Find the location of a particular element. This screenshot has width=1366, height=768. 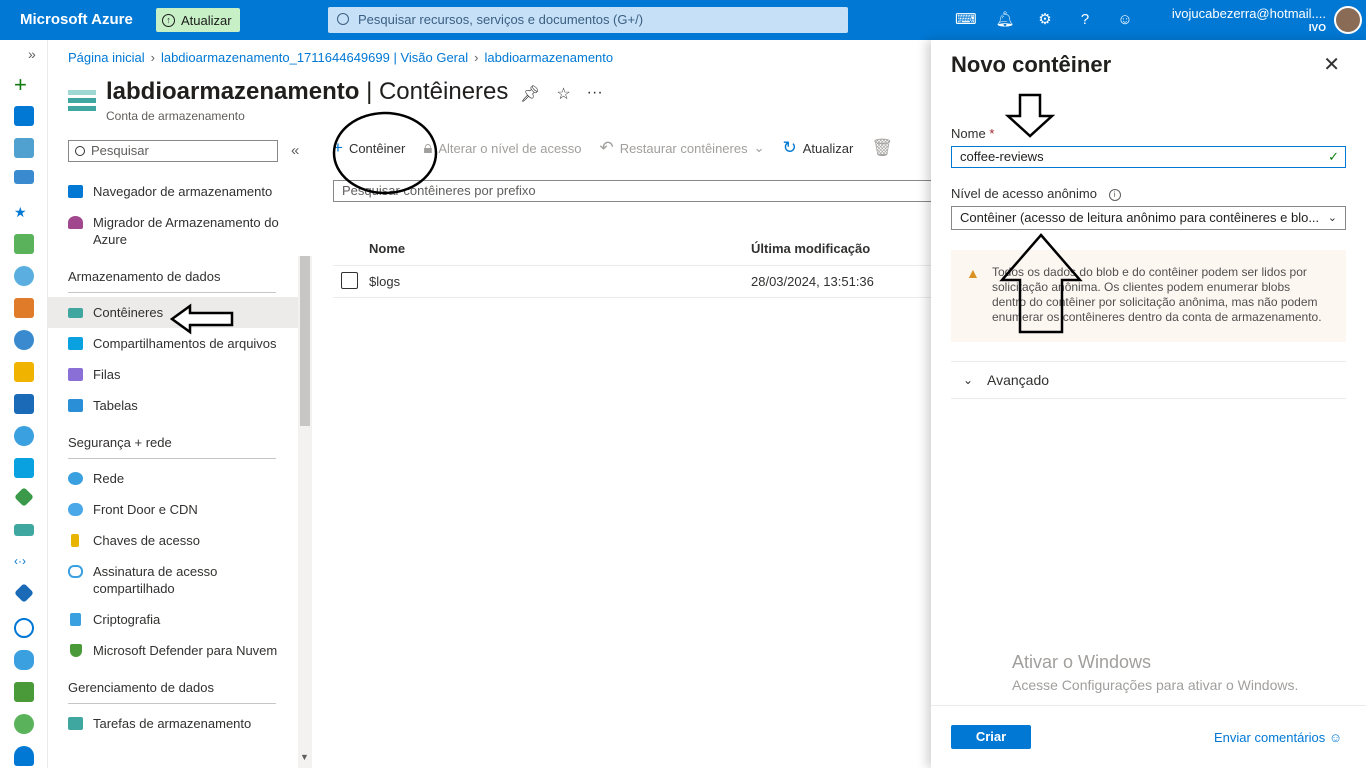

table-header: Nome Última modificação is located at coordinates (633, 249).